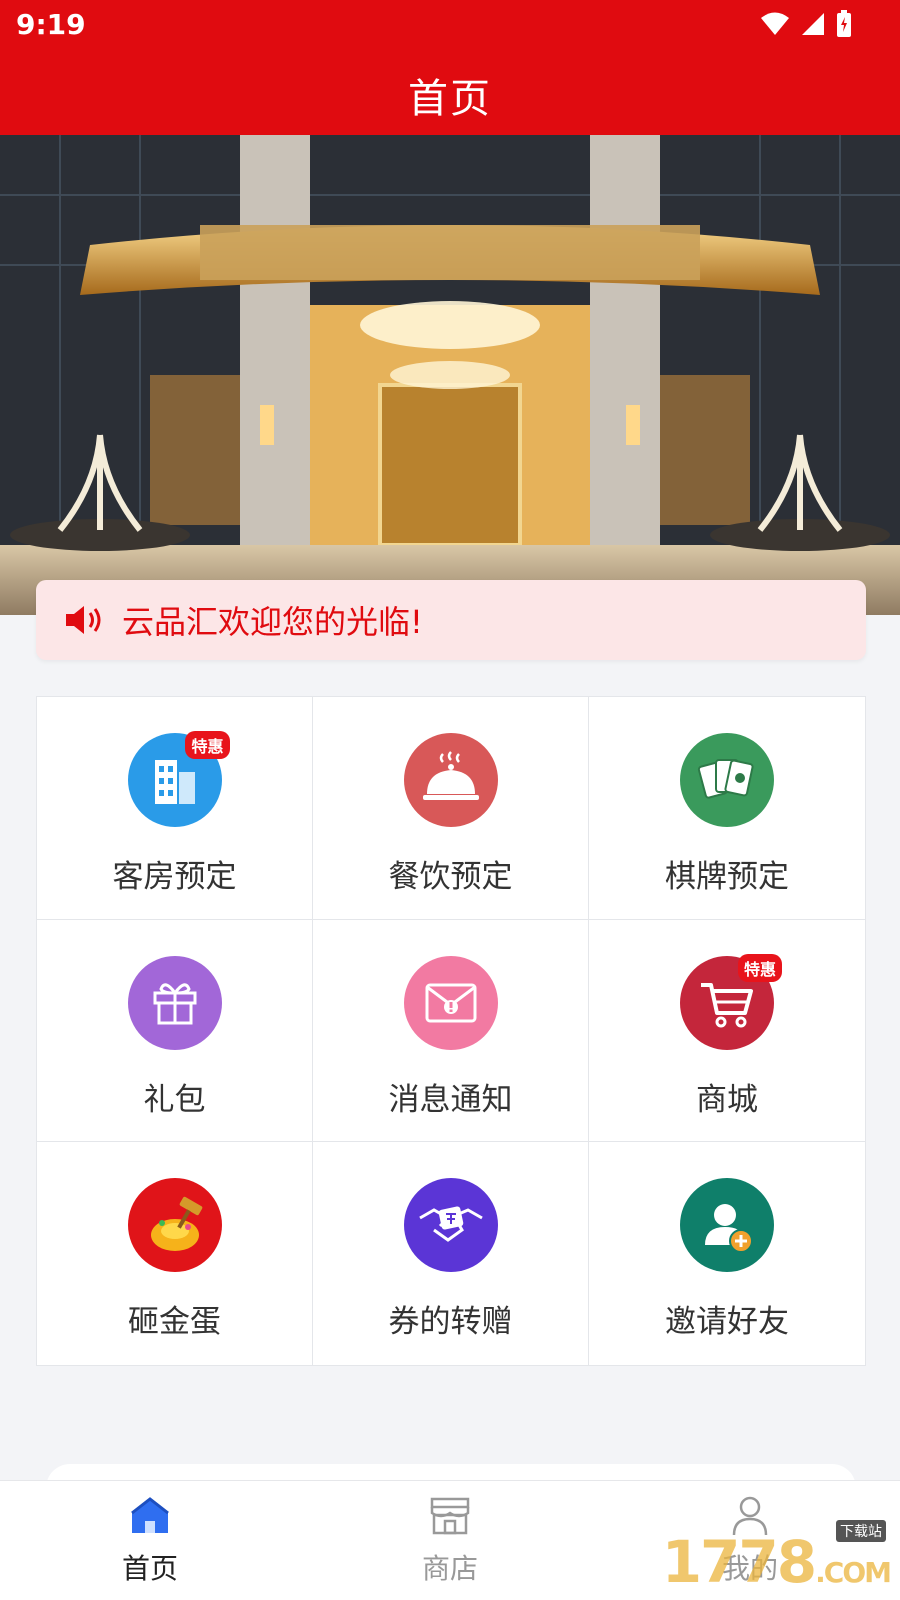  Describe the element at coordinates (450, 1516) in the screenshot. I see `store-icon` at that location.